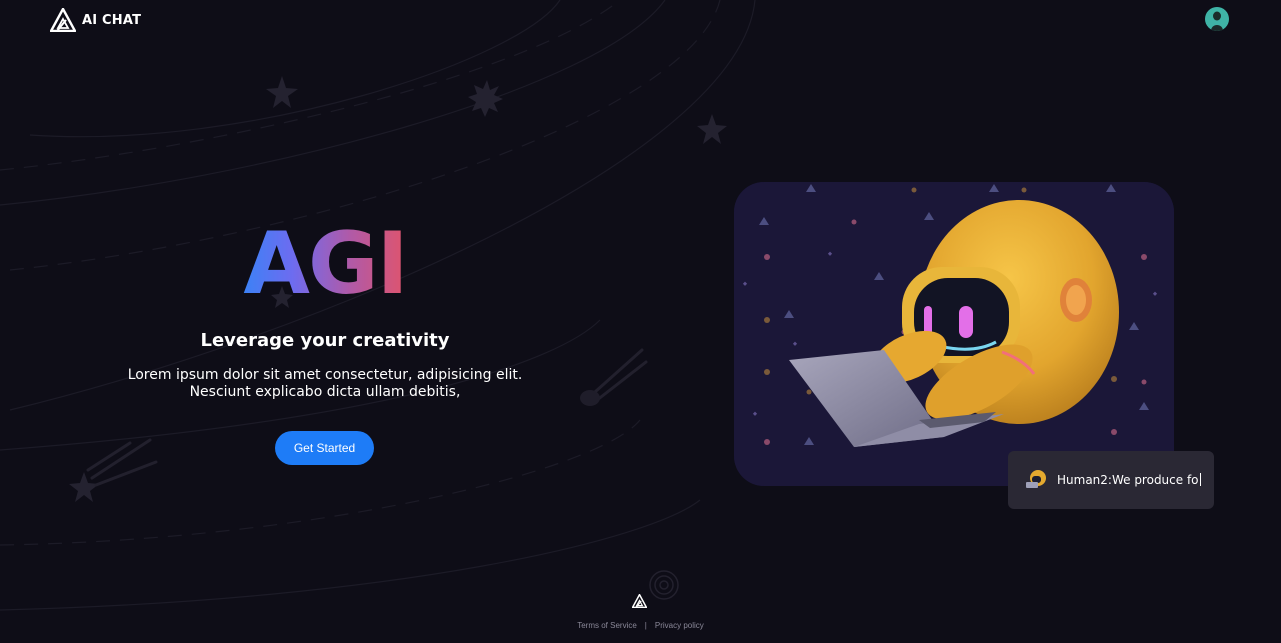 The width and height of the screenshot is (1281, 643). I want to click on get-started-button: Get Started, so click(324, 448).